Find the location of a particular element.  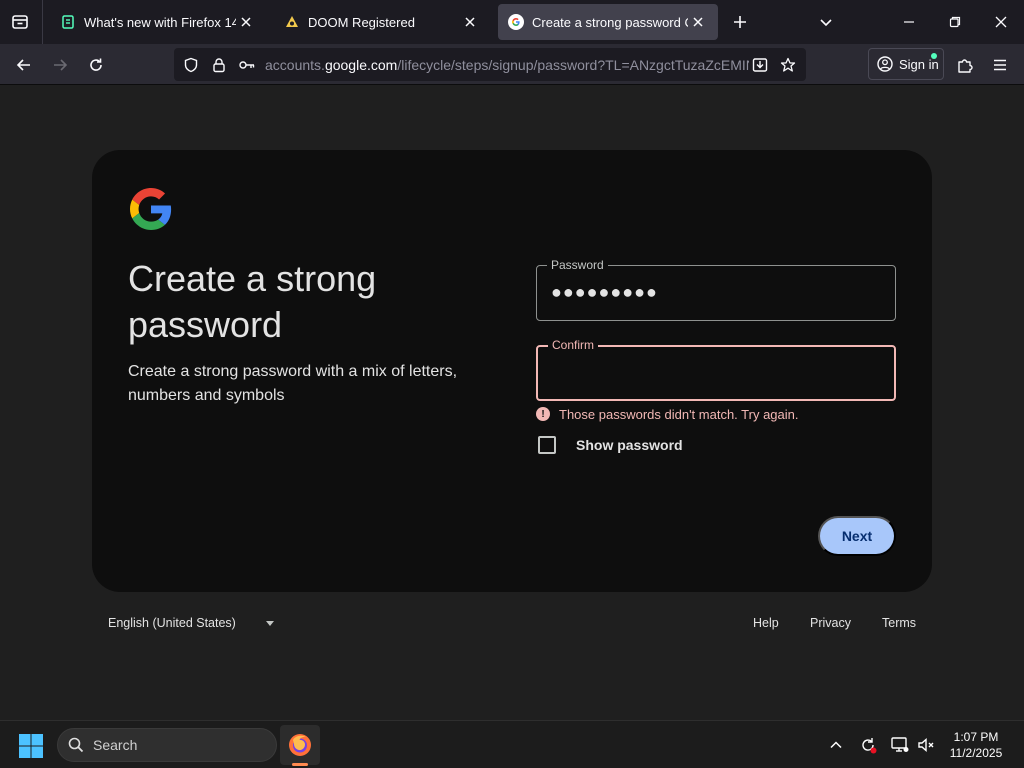

minimize-button is located at coordinates (909, 22).